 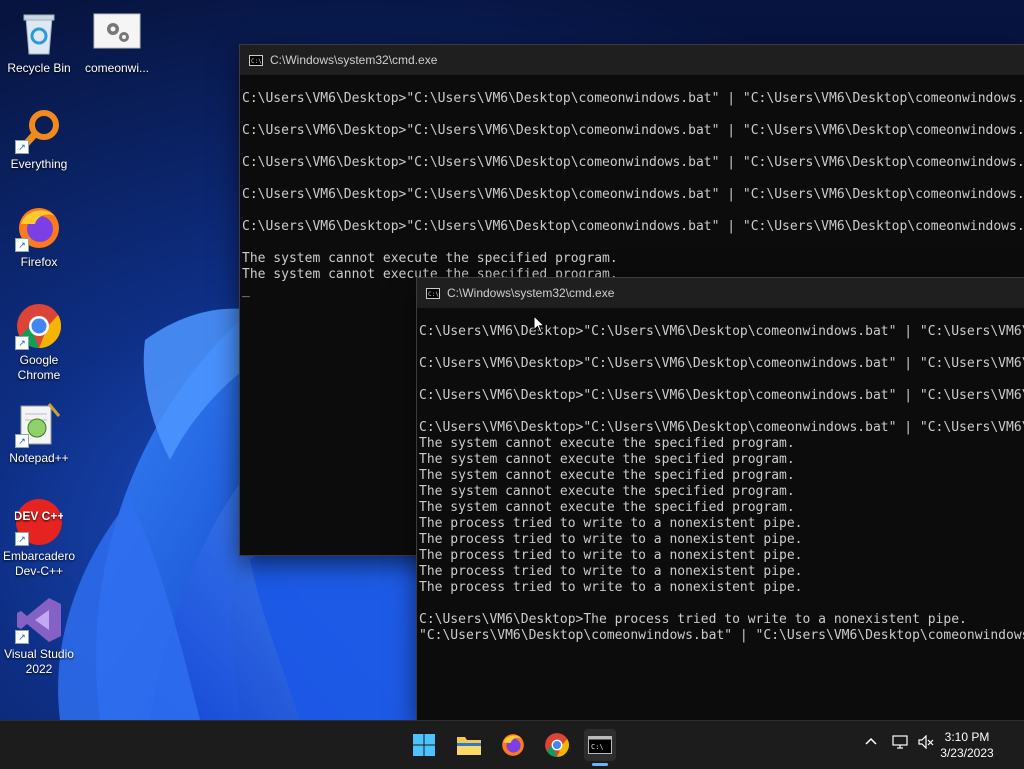 What do you see at coordinates (900, 744) in the screenshot?
I see `network-icon` at bounding box center [900, 744].